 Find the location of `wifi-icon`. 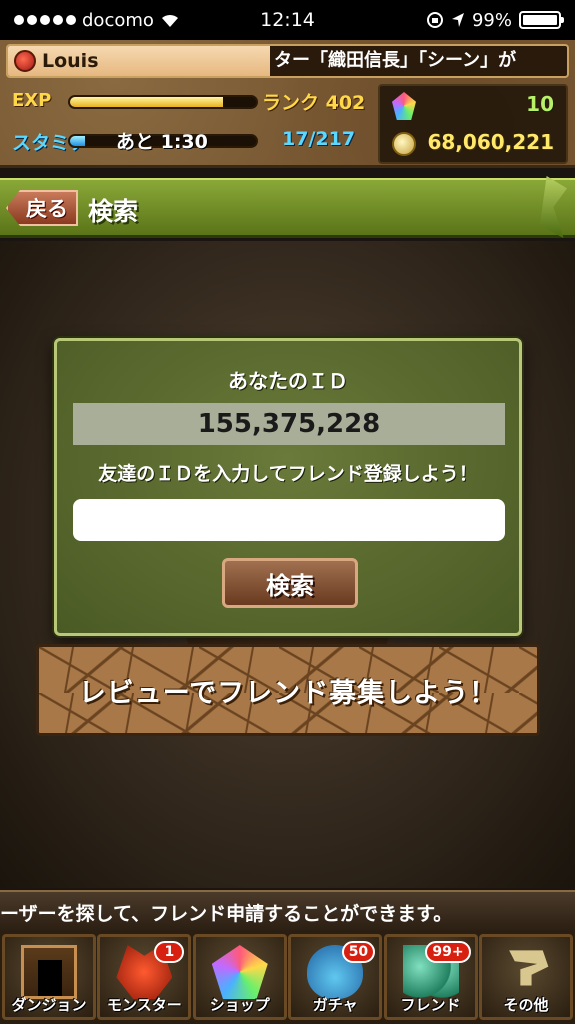

wifi-icon is located at coordinates (169, 20).